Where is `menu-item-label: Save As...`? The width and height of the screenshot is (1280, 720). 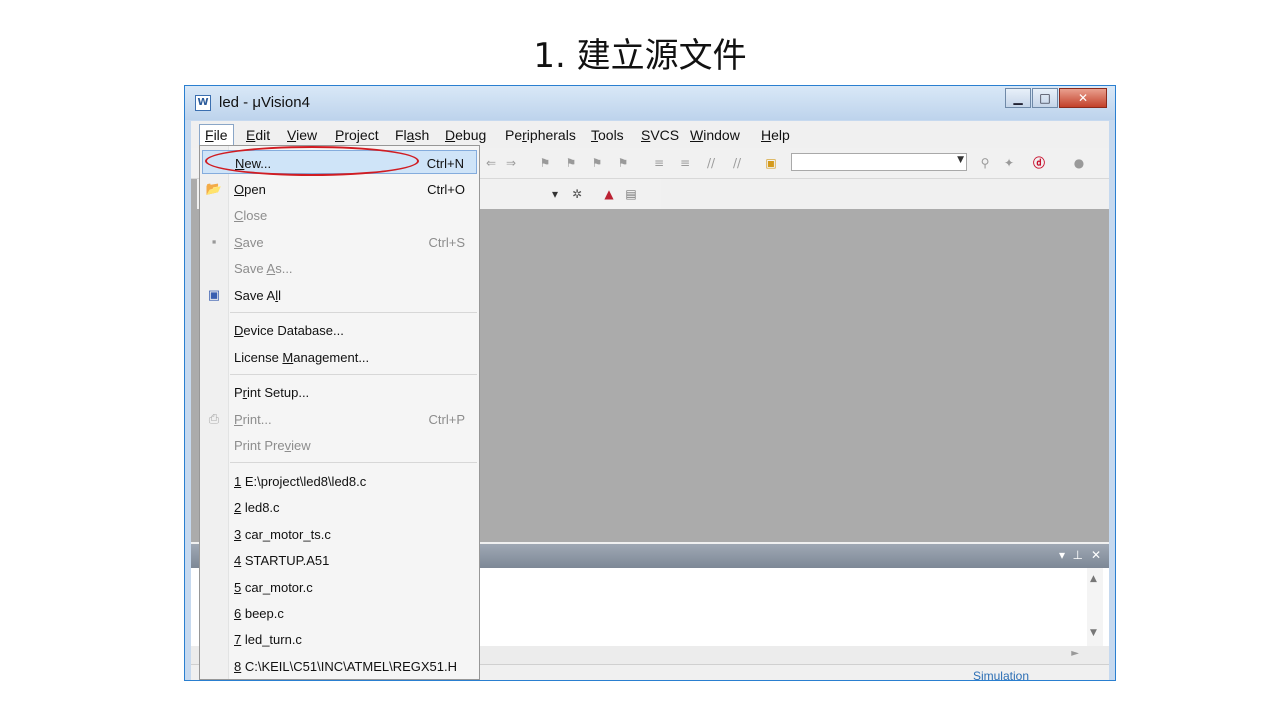 menu-item-label: Save As... is located at coordinates (263, 268).